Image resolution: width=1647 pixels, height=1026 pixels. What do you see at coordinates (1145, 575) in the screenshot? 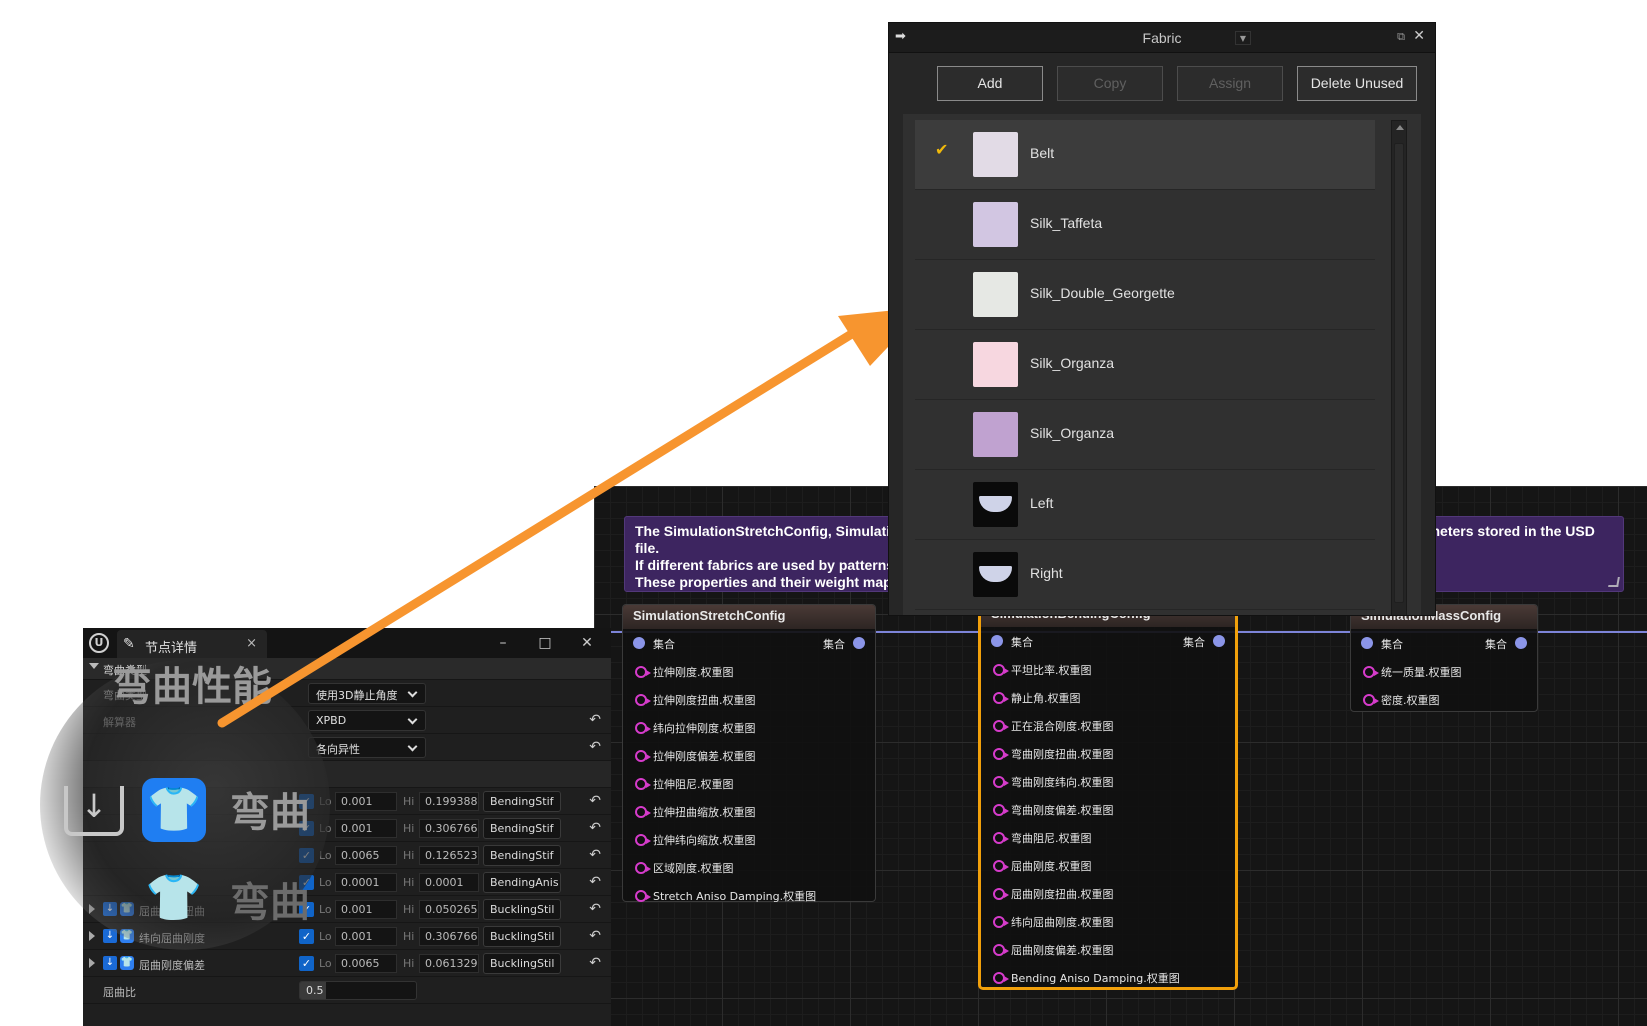
I see `fabric-list-item: Right` at bounding box center [1145, 575].